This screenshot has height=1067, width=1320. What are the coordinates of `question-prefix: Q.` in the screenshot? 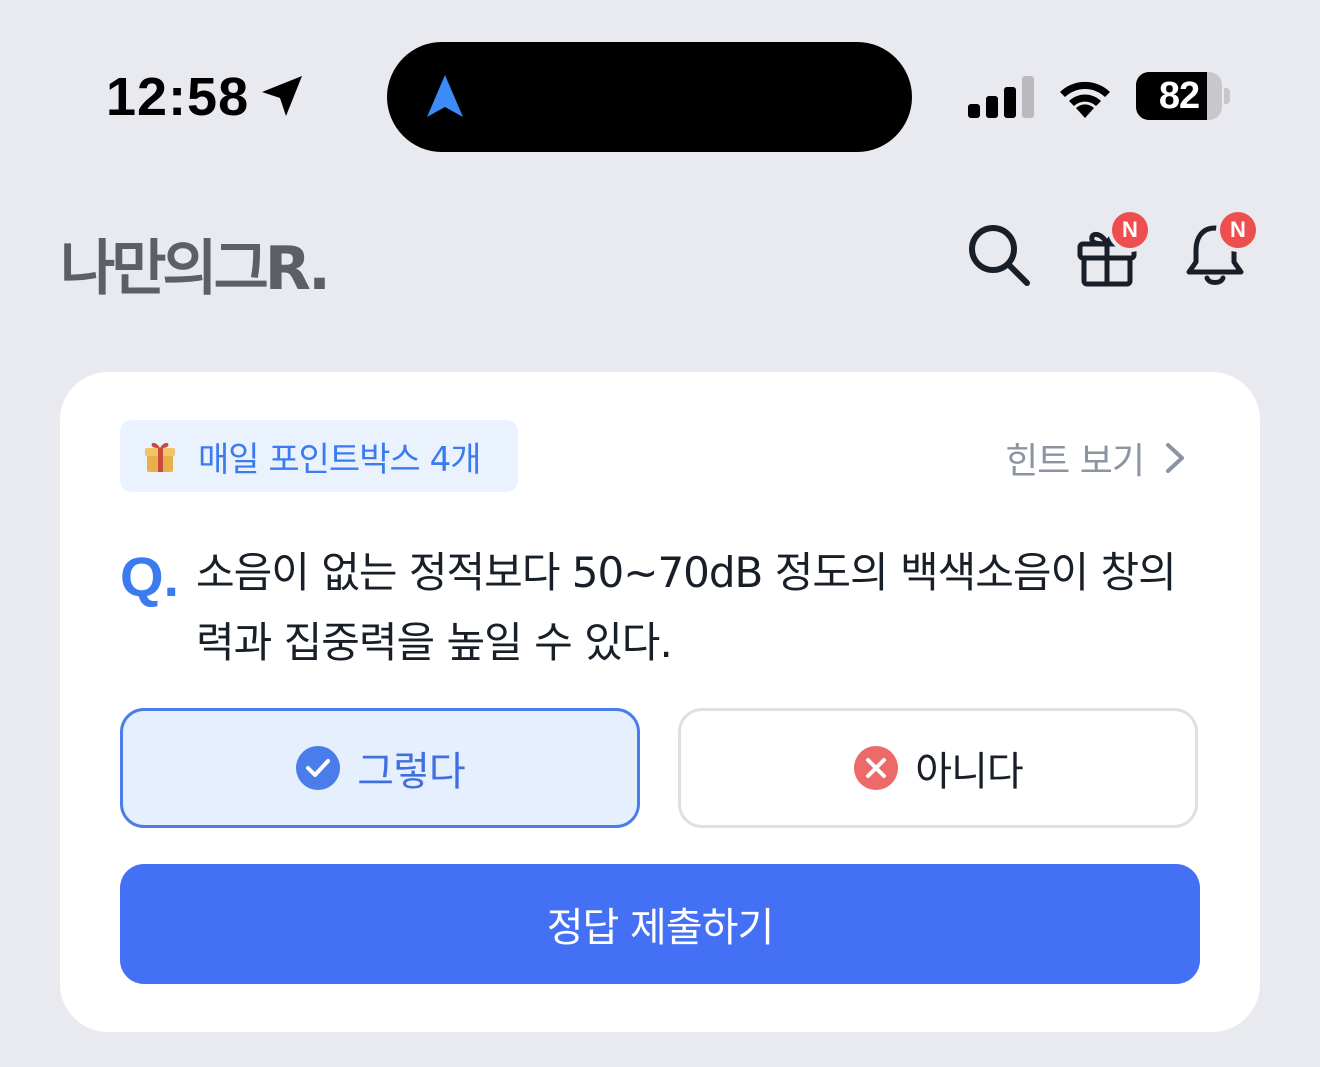 It's located at (150, 576).